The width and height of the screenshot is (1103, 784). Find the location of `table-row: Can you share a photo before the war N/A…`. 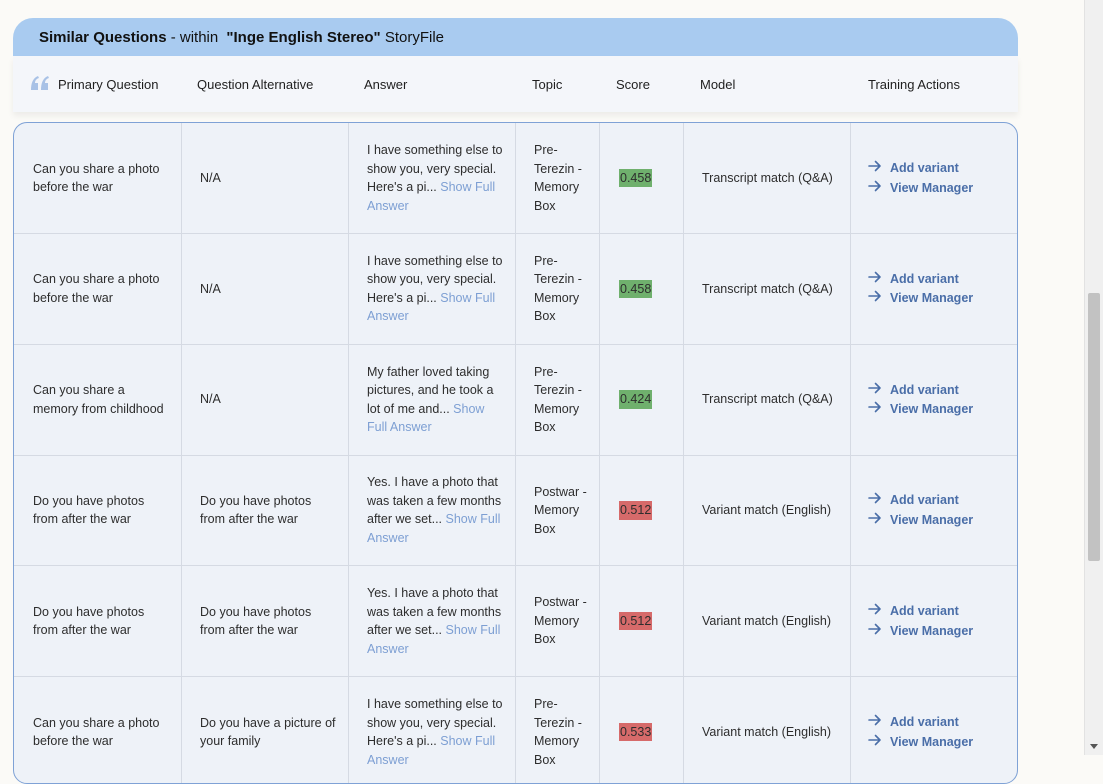

table-row: Can you share a photo before the war N/A… is located at coordinates (515, 289).